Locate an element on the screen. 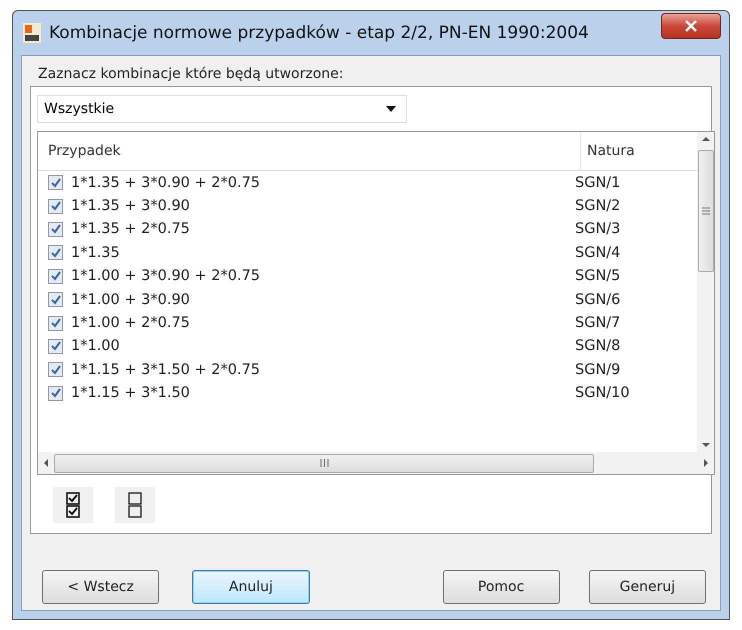  case-cell-text: 1*1.35 + 2*0.75 is located at coordinates (131, 229).